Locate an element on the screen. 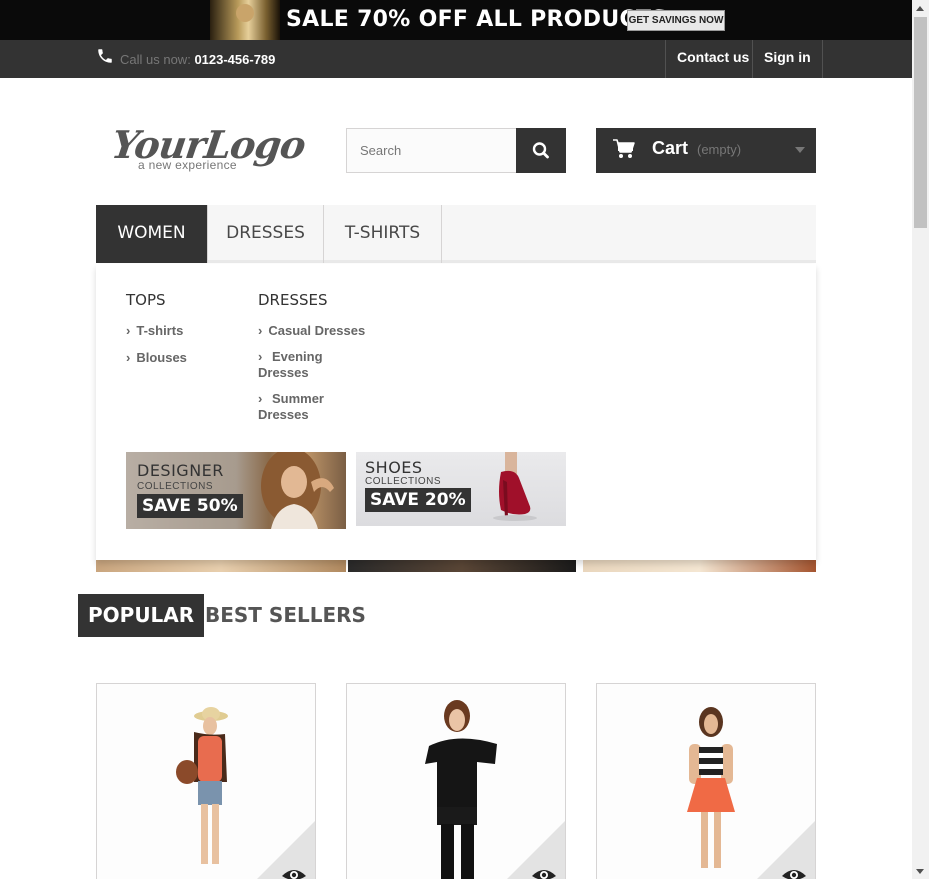 This screenshot has height=879, width=929. cart-button: Cart (empty) is located at coordinates (706, 150).